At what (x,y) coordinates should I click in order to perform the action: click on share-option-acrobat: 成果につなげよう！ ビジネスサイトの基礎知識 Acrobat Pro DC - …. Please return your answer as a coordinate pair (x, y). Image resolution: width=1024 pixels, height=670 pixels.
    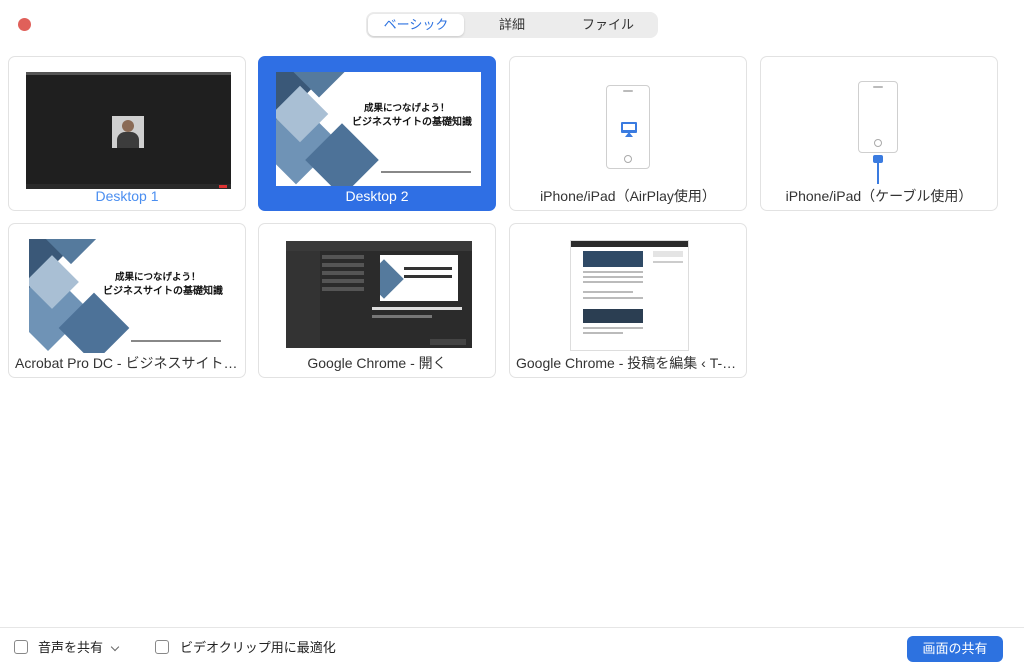
    Looking at the image, I should click on (127, 300).